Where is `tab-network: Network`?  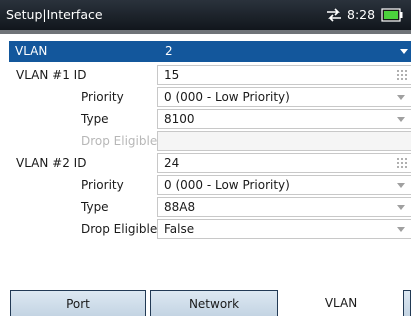 tab-network: Network is located at coordinates (214, 303).